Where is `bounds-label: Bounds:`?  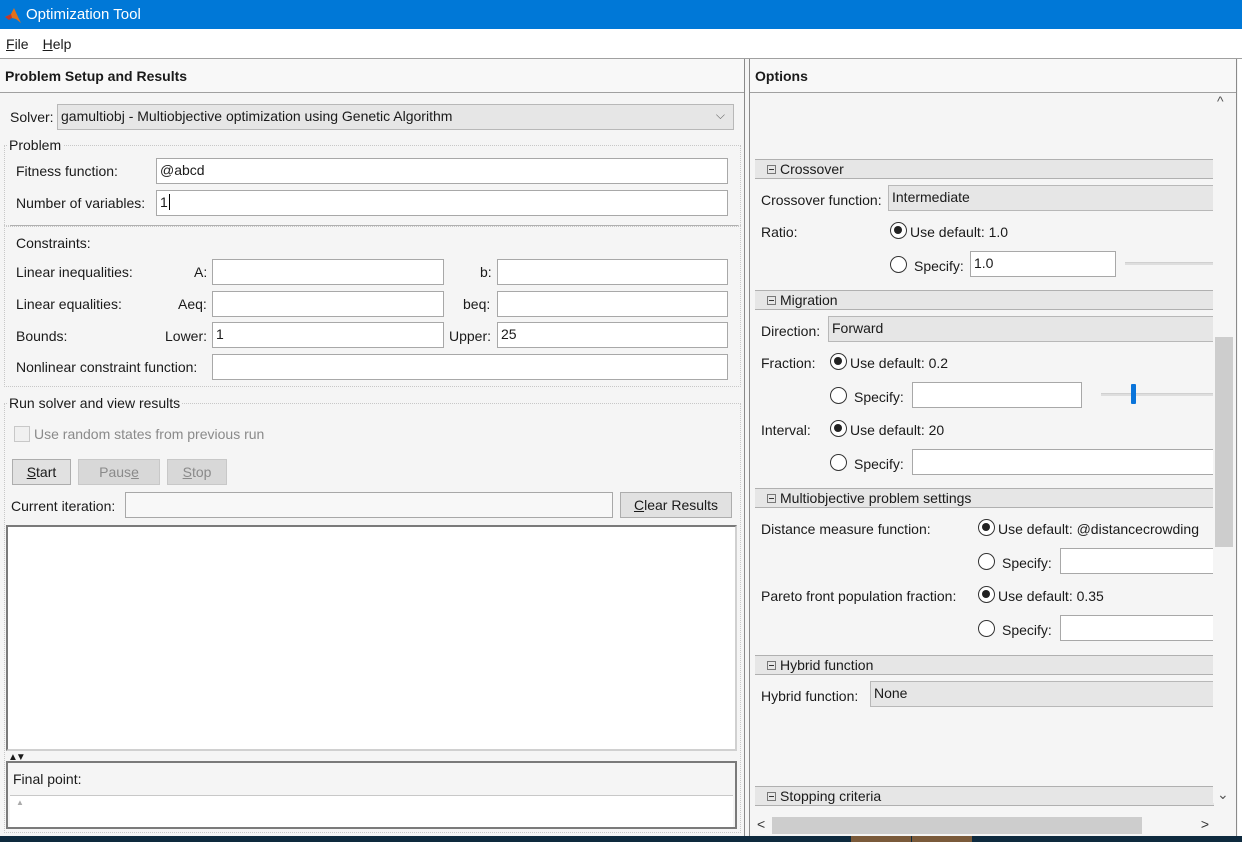
bounds-label: Bounds: is located at coordinates (42, 336).